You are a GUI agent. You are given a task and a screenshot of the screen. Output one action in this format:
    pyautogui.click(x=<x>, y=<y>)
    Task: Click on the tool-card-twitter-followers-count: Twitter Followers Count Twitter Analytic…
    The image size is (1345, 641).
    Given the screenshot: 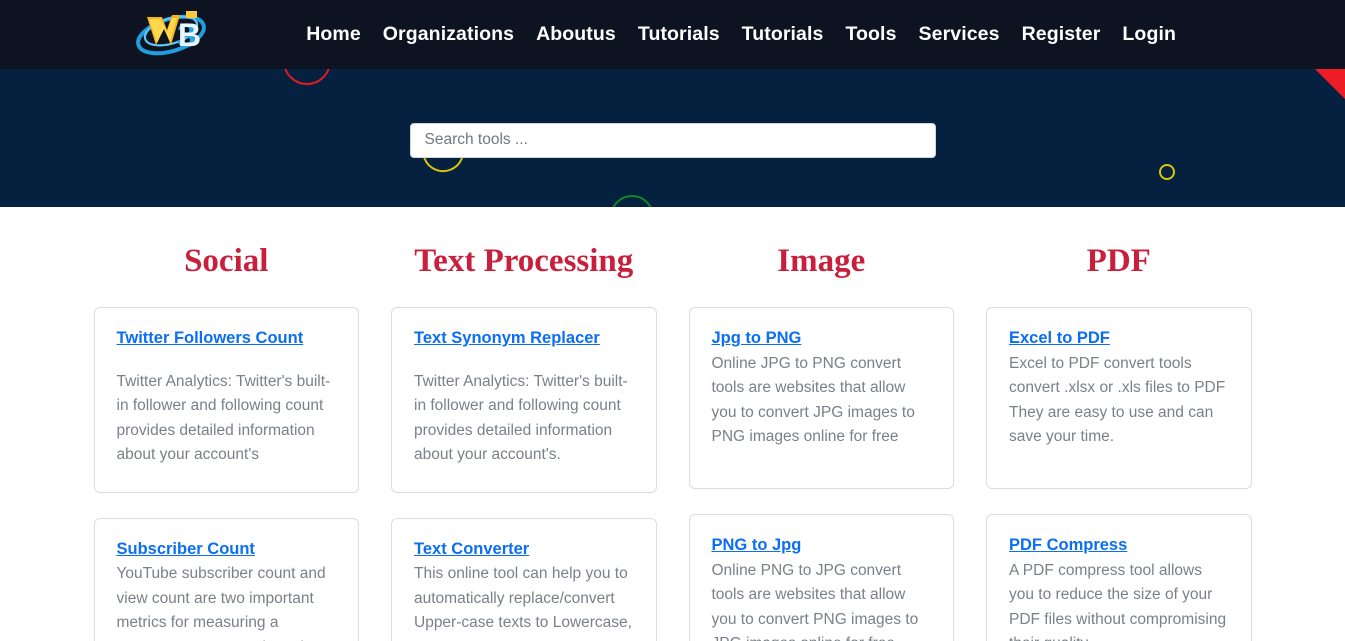 What is the action you would take?
    pyautogui.click(x=226, y=400)
    